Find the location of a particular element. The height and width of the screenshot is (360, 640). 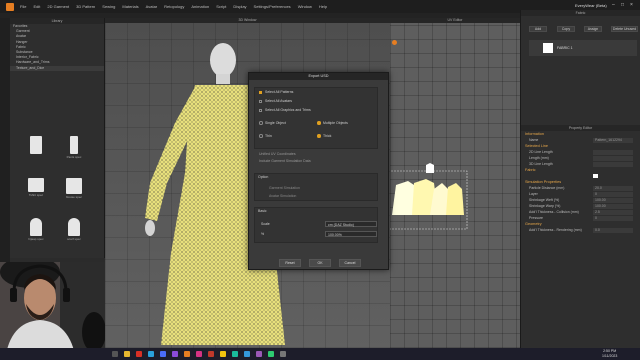

thumb-scarf: scarf spec is located at coordinates (74, 232).